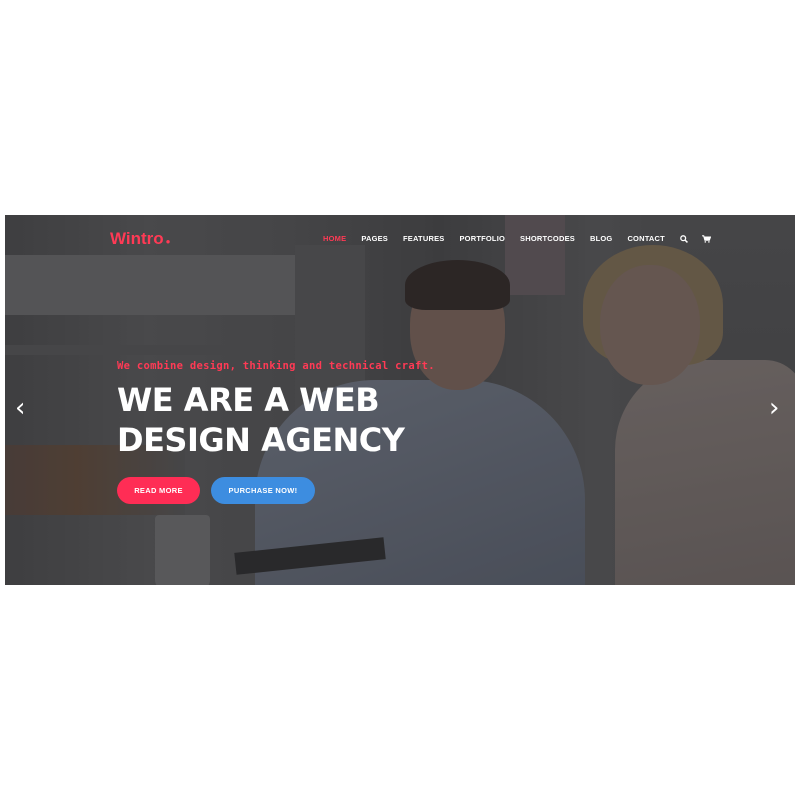 Image resolution: width=800 pixels, height=800 pixels. What do you see at coordinates (20, 408) in the screenshot?
I see `prev-slide-arrow-icon: ‹` at bounding box center [20, 408].